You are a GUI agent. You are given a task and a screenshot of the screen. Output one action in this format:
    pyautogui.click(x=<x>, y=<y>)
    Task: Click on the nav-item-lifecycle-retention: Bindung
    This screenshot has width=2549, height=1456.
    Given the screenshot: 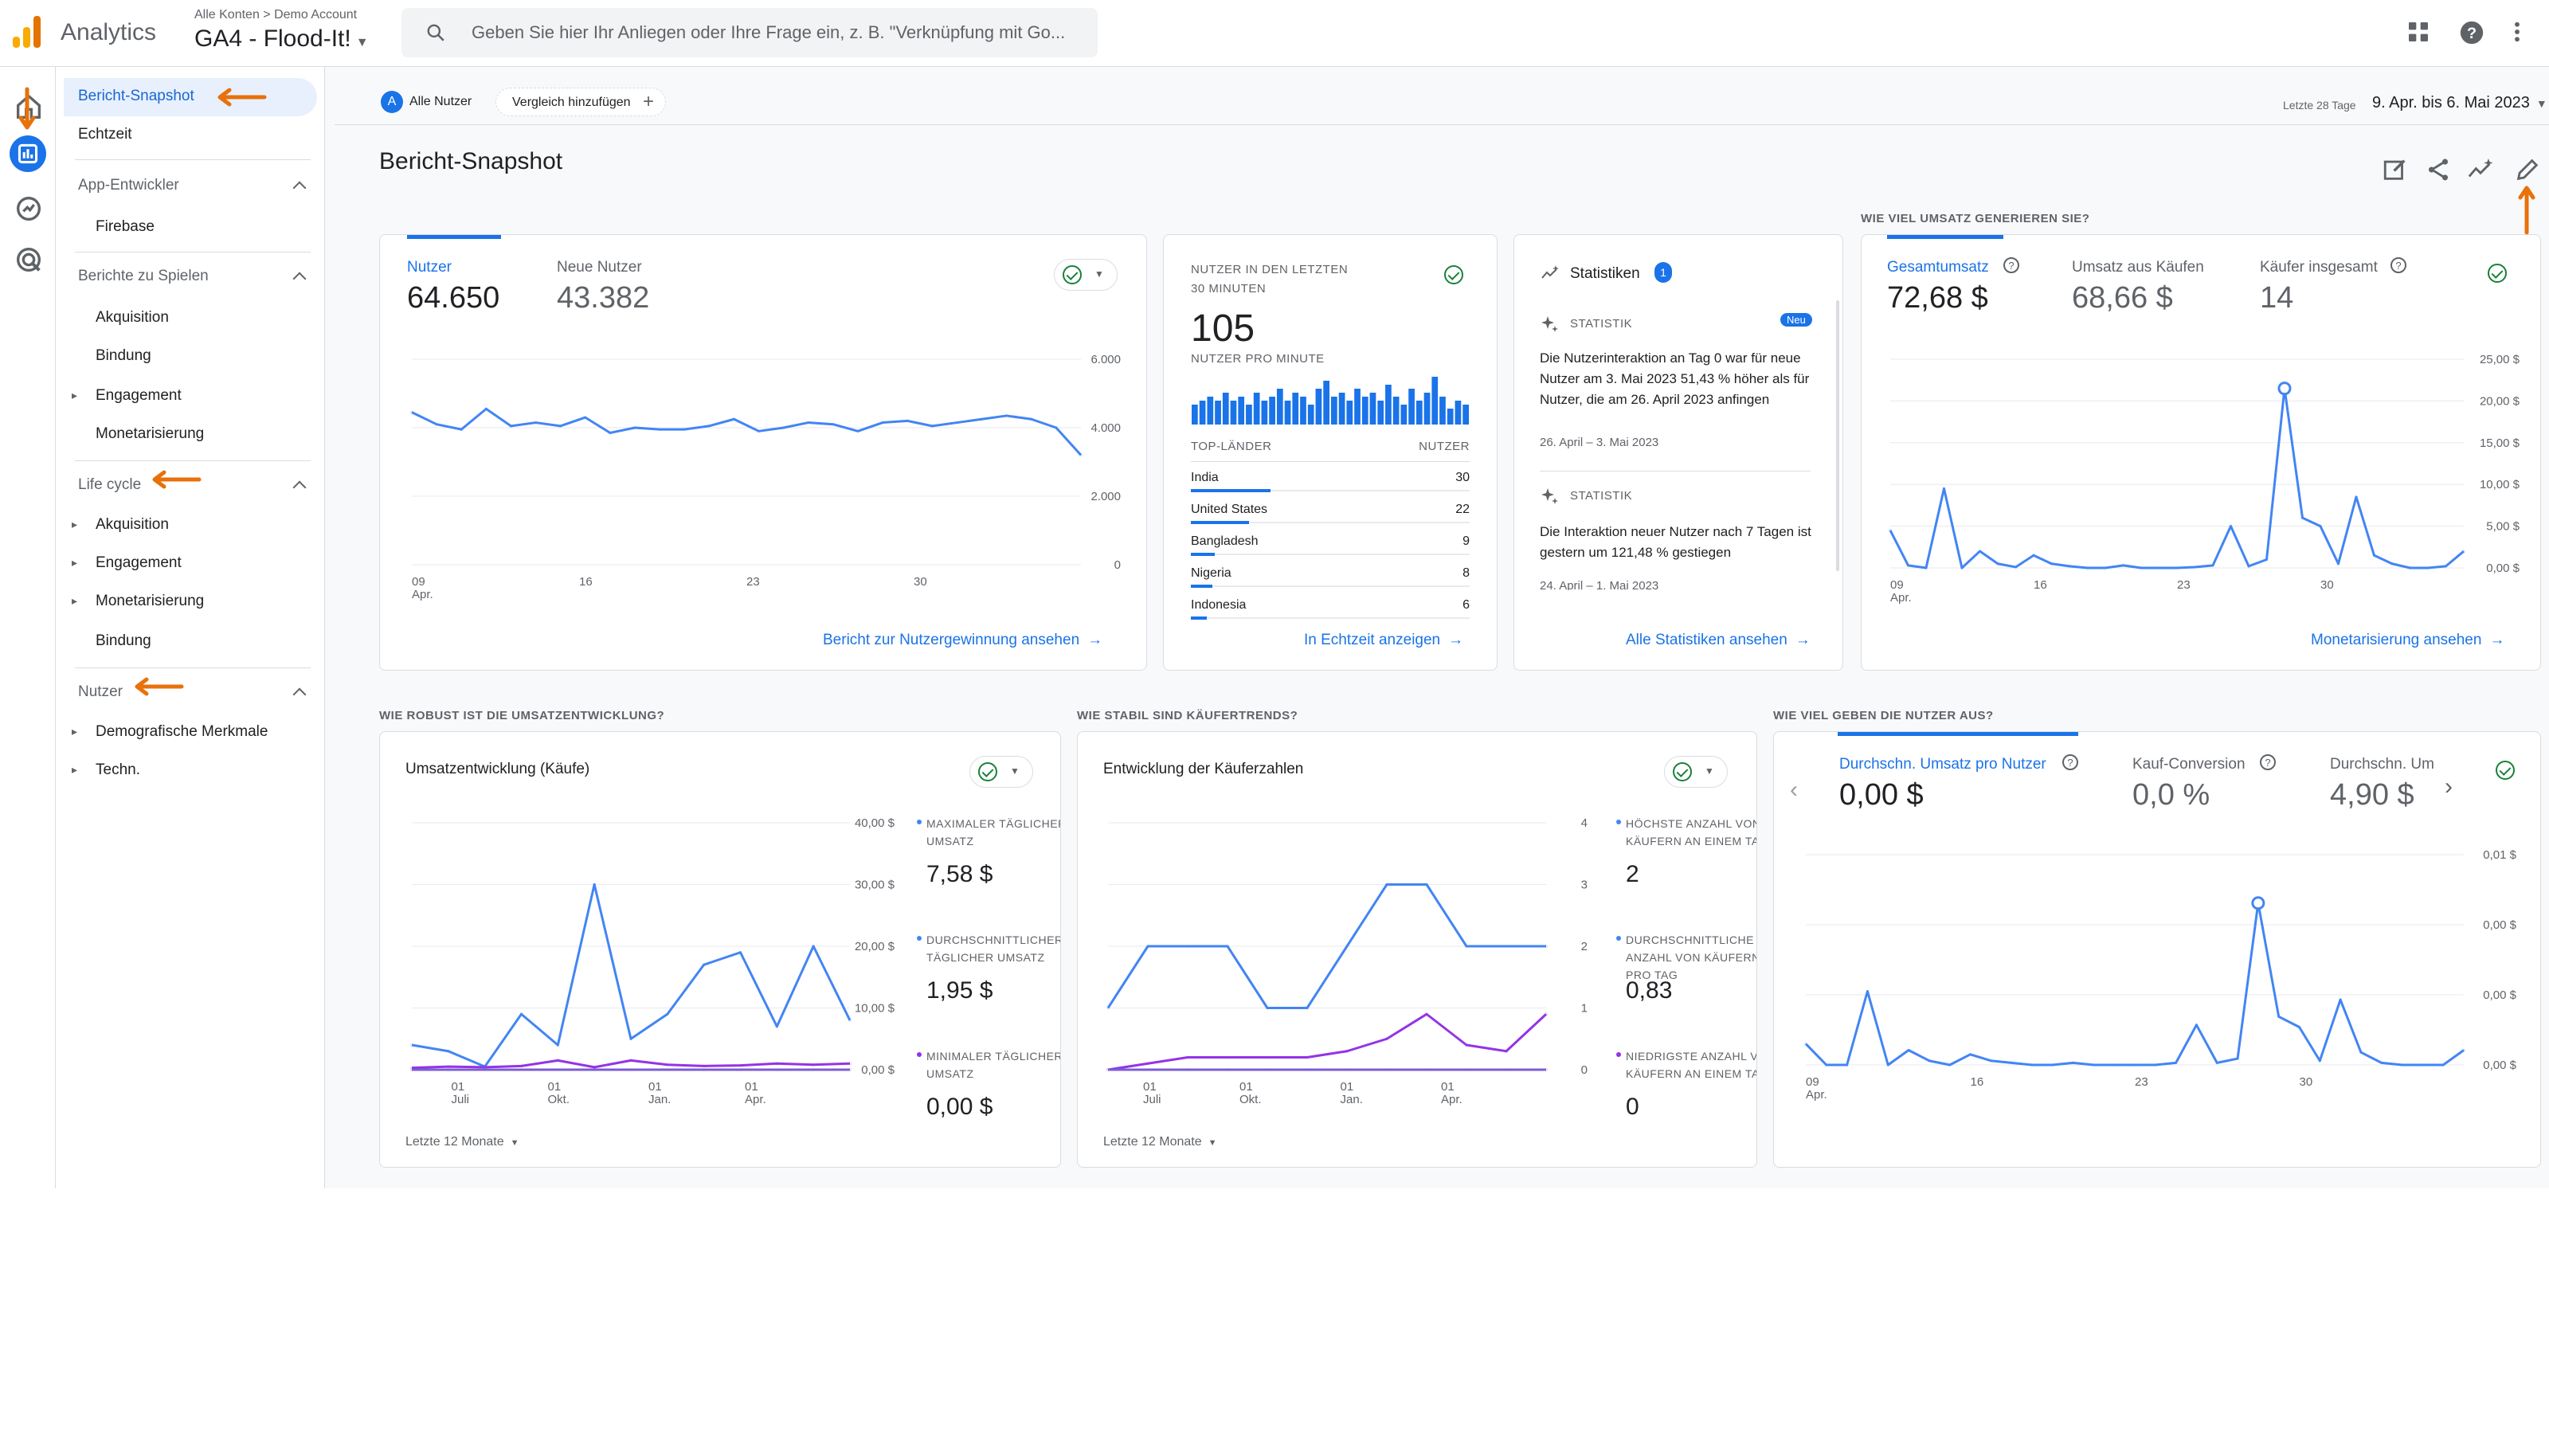 What is the action you would take?
    pyautogui.click(x=123, y=641)
    